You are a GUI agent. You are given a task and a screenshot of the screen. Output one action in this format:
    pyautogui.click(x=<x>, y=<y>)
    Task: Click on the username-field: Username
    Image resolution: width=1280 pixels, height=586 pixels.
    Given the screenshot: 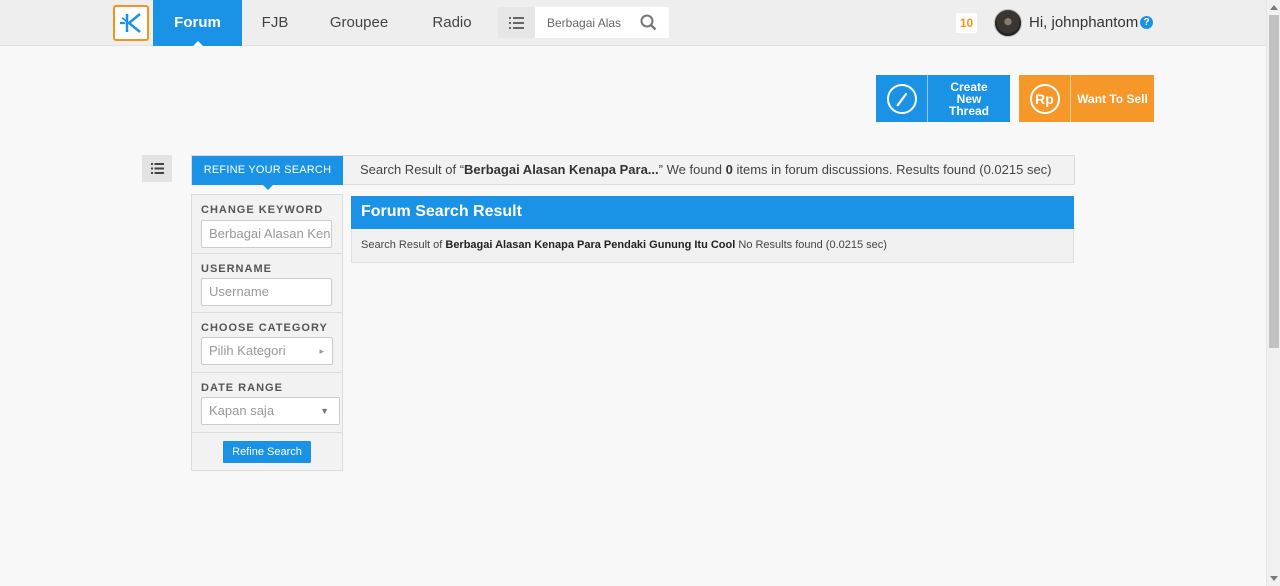 What is the action you would take?
    pyautogui.click(x=266, y=292)
    